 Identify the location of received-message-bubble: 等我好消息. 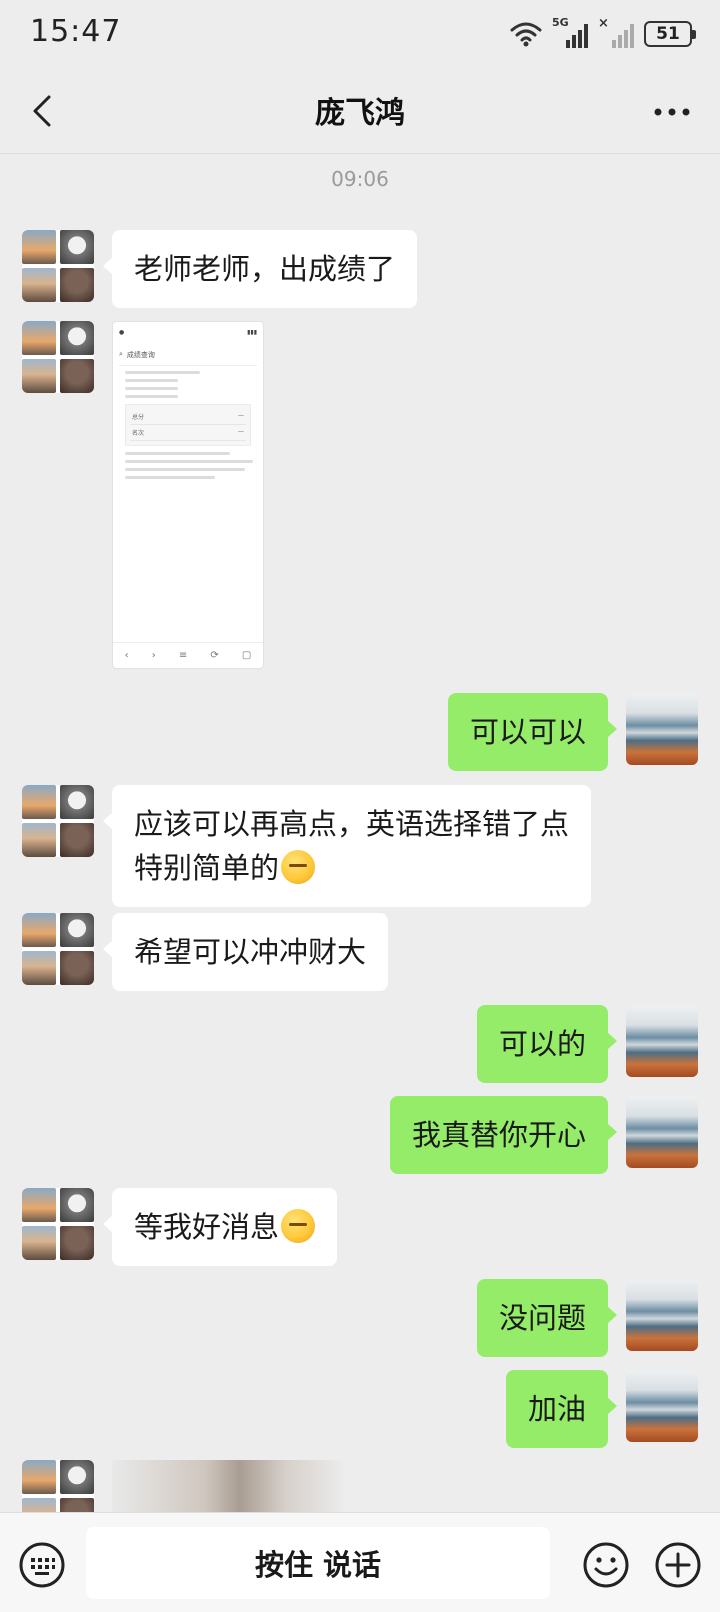
(220, 1227).